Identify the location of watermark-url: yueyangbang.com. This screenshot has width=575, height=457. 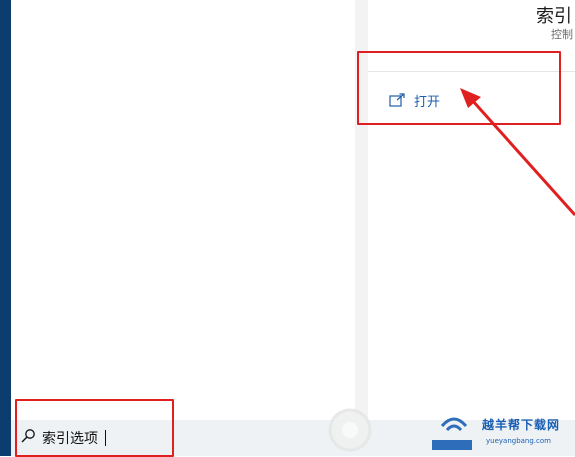
(518, 441).